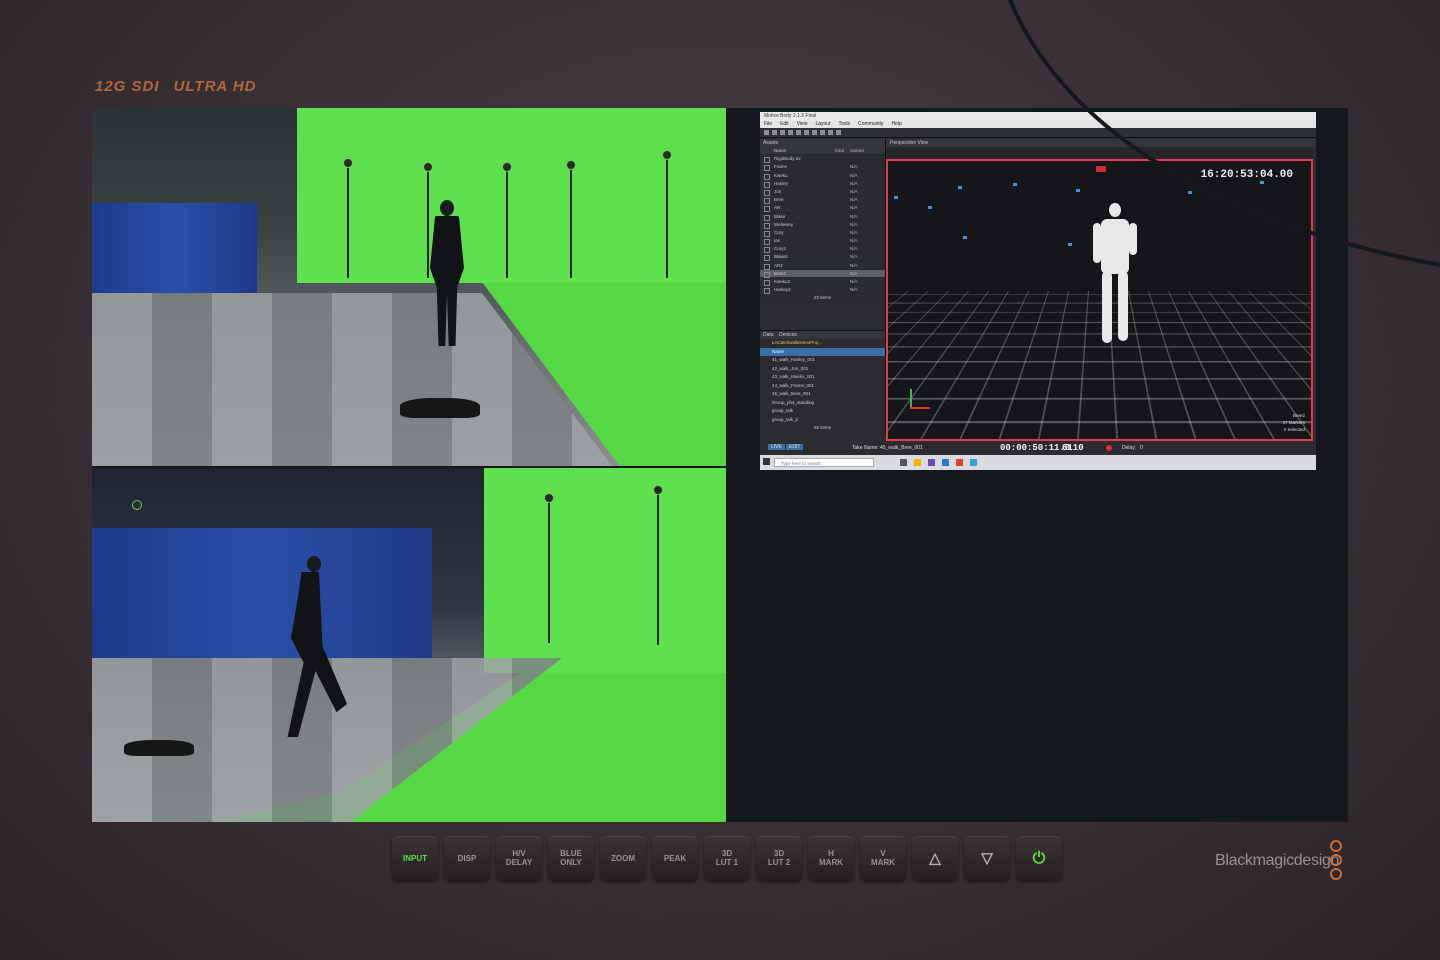 This screenshot has width=1440, height=960. What do you see at coordinates (831, 858) in the screenshot?
I see `h-mark-button: H MARK` at bounding box center [831, 858].